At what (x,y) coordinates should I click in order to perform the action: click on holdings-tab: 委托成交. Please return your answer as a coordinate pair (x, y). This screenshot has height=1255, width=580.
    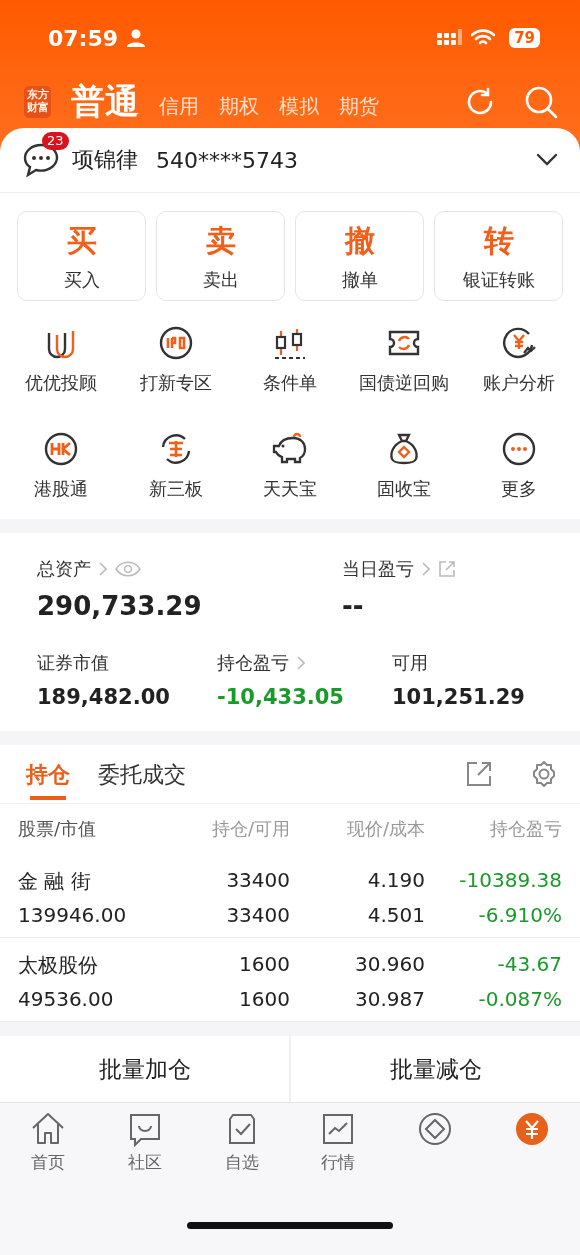
    Looking at the image, I should click on (142, 774).